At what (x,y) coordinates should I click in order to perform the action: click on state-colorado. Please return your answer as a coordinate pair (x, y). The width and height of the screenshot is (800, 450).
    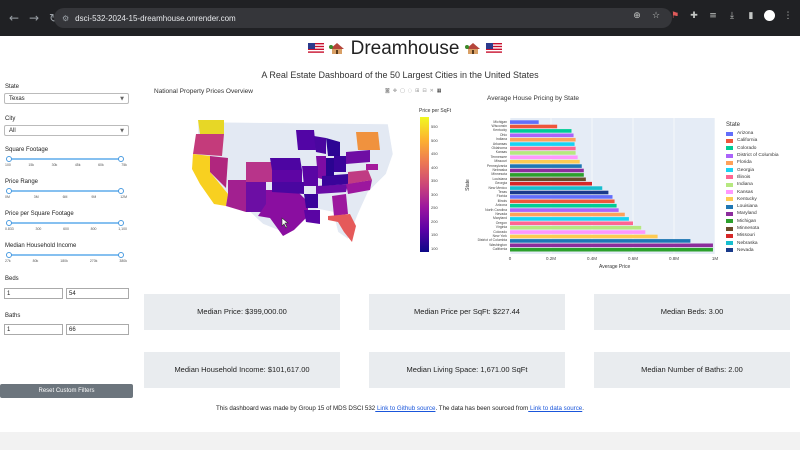
    Looking at the image, I should click on (259, 172).